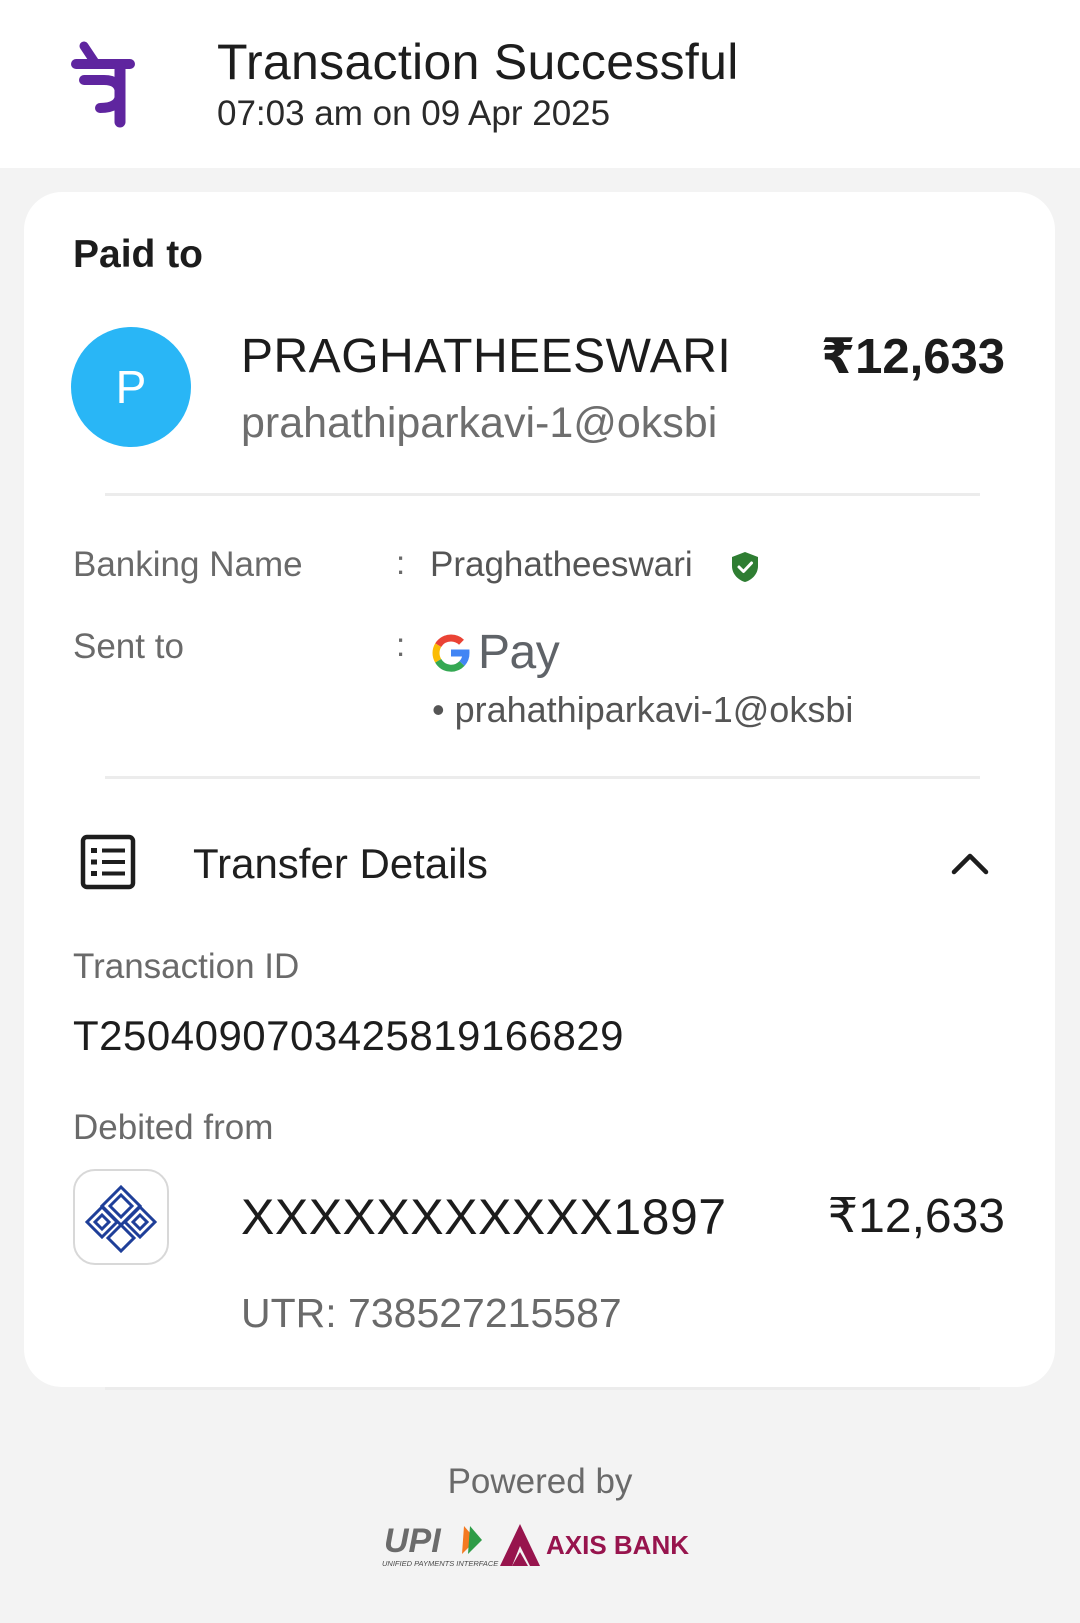  I want to click on gpay-logo: Pay, so click(495, 652).